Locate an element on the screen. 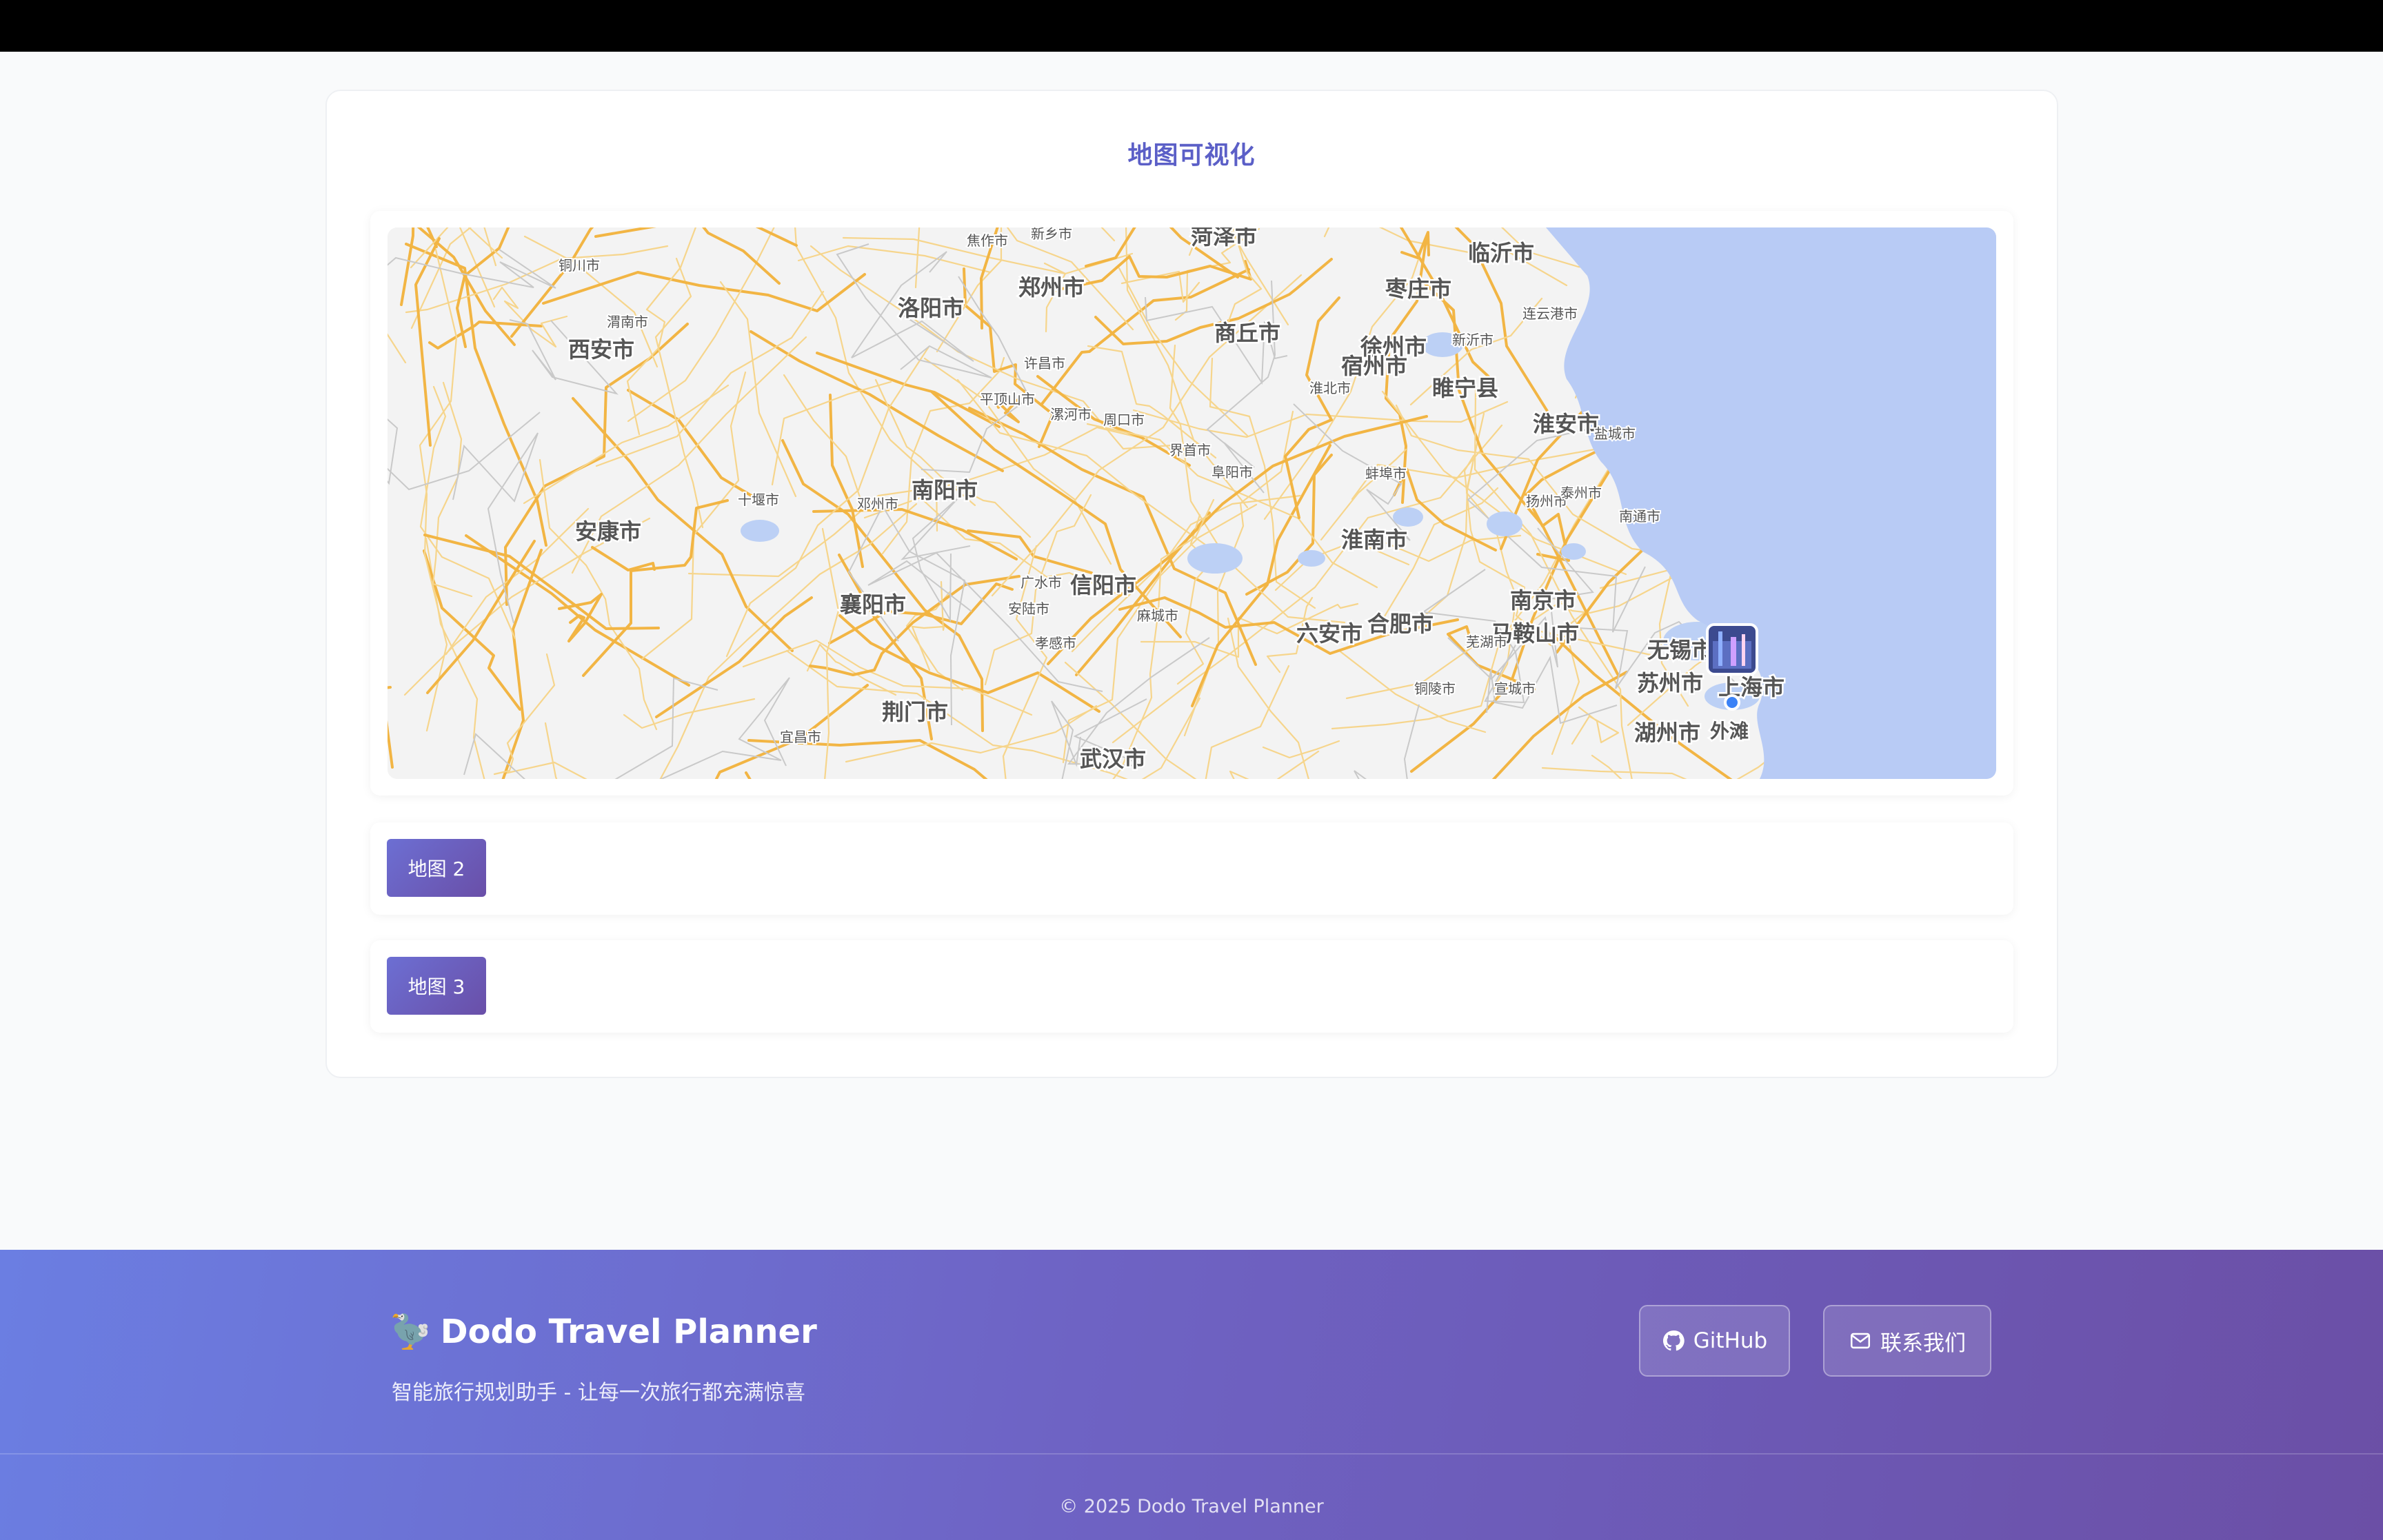  city-label-small: 淮北市 is located at coordinates (1330, 388).